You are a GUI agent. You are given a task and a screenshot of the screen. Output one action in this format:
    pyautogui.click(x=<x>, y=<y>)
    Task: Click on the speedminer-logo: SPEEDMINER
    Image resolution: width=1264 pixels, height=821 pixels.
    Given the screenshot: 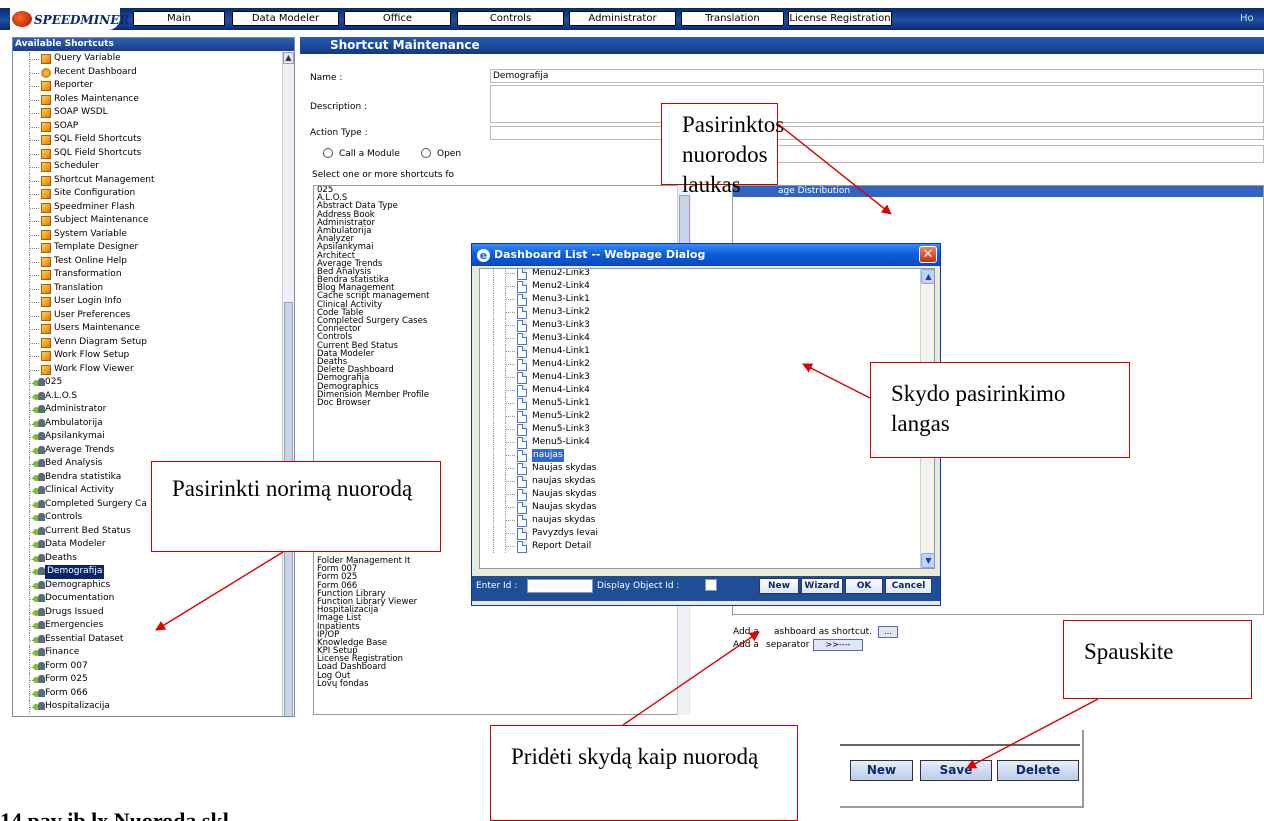 What is the action you would take?
    pyautogui.click(x=69, y=19)
    